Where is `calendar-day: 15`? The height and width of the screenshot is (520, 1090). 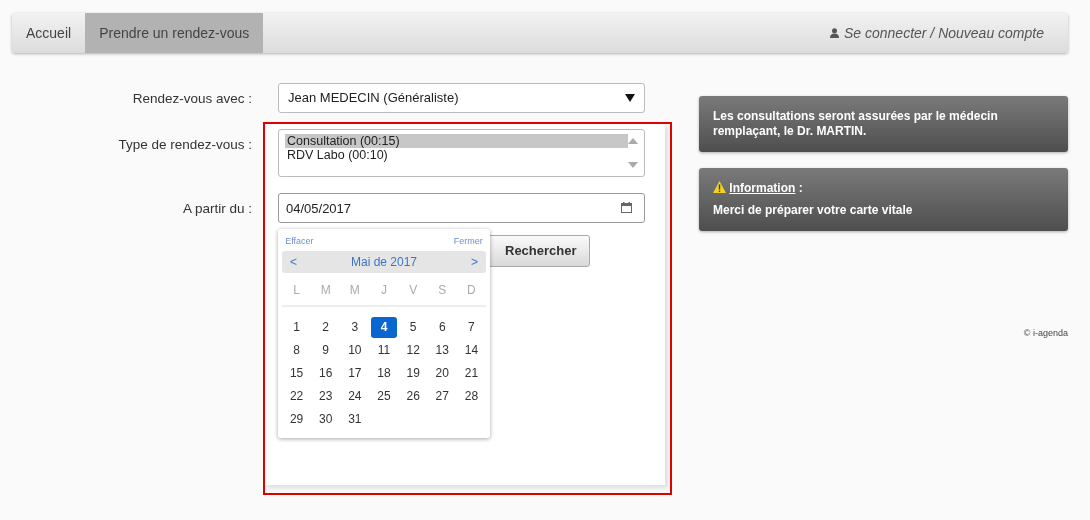 calendar-day: 15 is located at coordinates (297, 373).